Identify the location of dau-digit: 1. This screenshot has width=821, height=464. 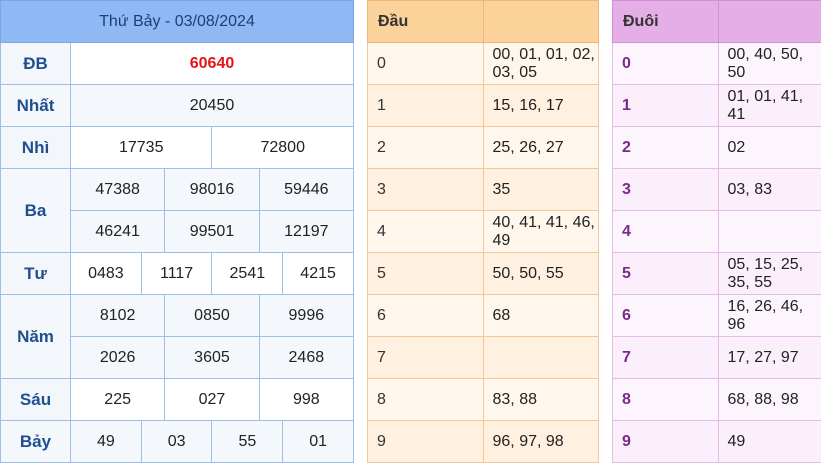
(425, 105).